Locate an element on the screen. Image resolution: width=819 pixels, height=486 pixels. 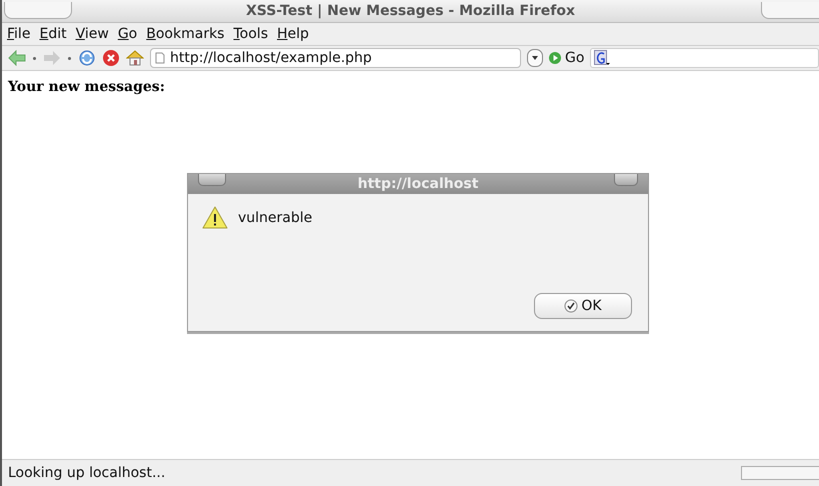
history-dropdown-button is located at coordinates (535, 58).